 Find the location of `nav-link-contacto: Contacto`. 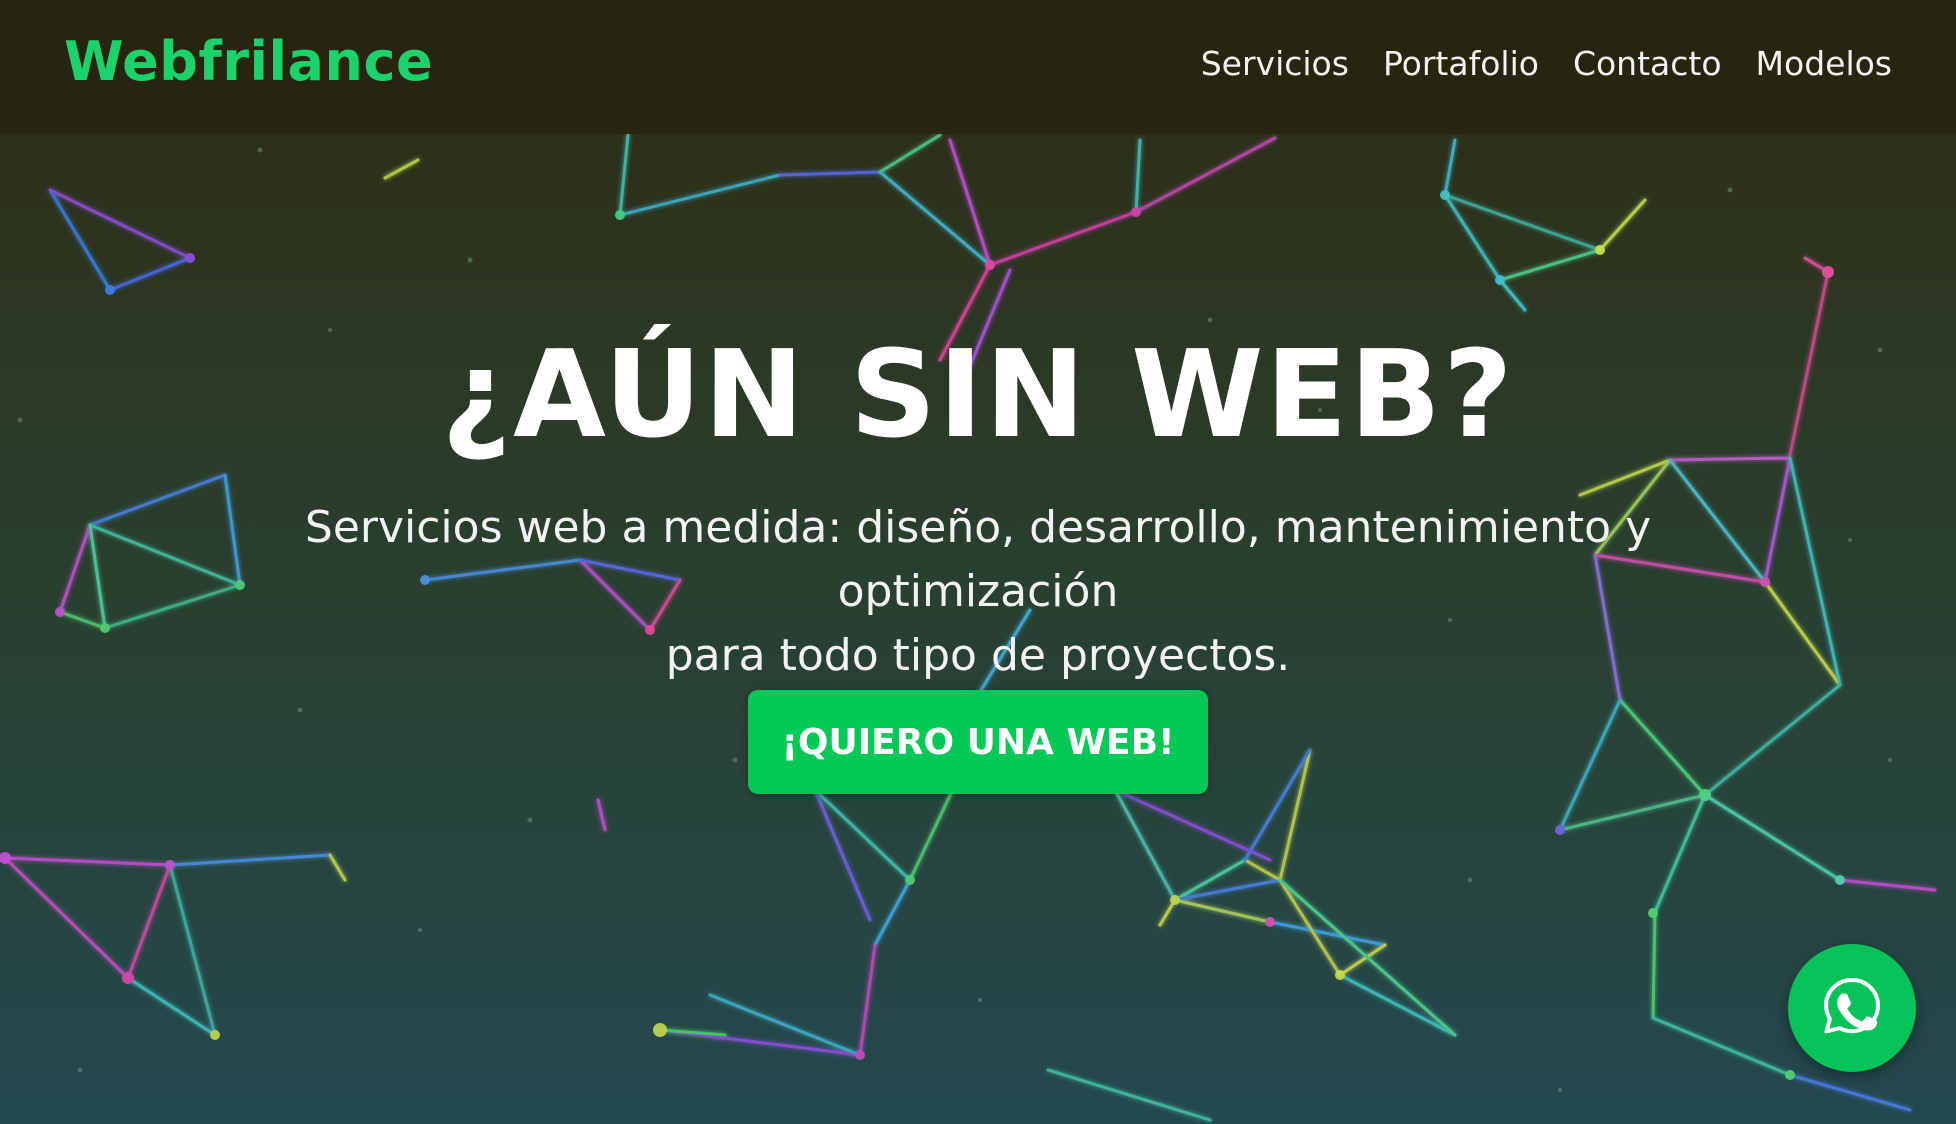

nav-link-contacto: Contacto is located at coordinates (1647, 63).